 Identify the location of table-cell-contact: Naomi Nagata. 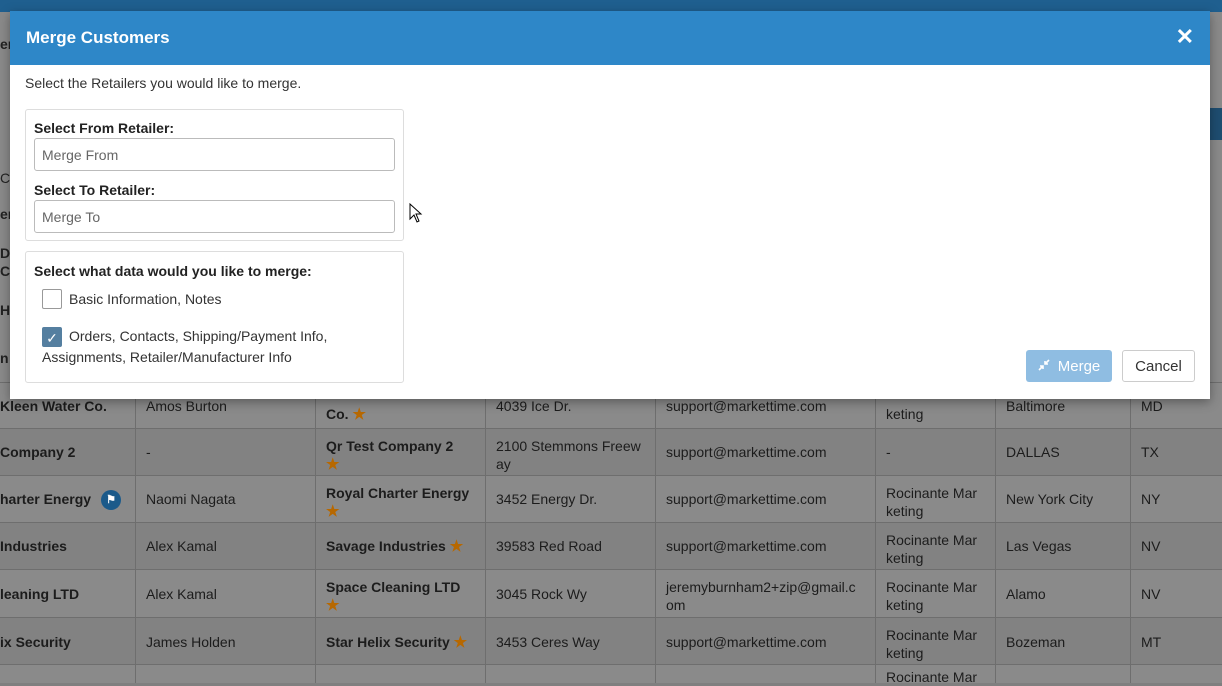
(225, 499).